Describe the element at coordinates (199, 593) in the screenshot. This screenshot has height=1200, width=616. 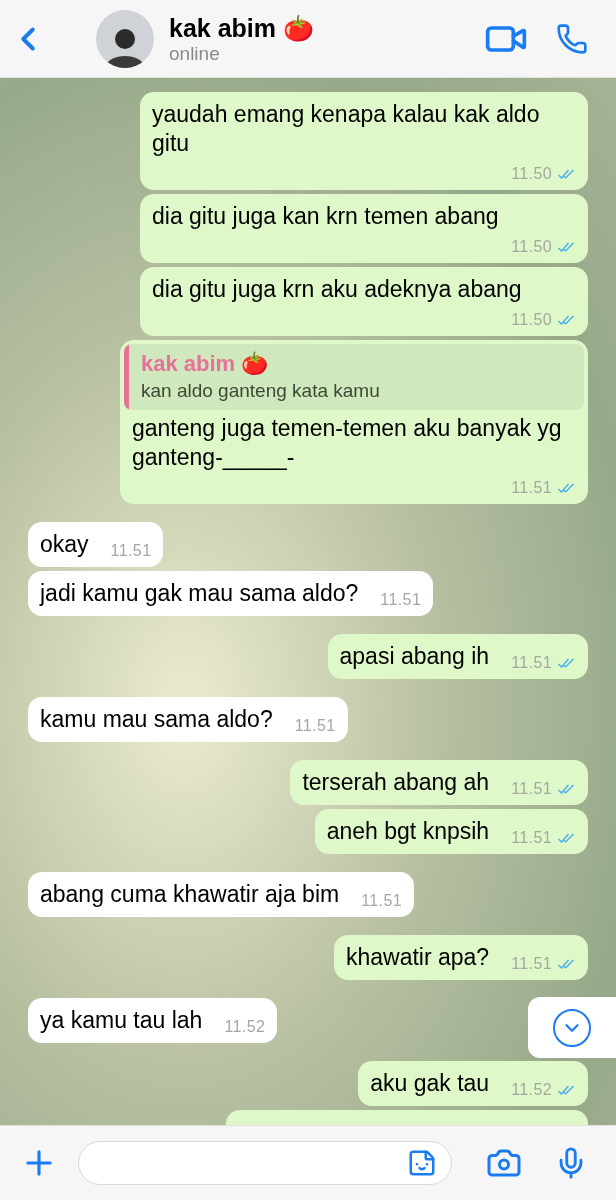
I see `message-text: jadi kamu gak mau sama aldo?` at that location.